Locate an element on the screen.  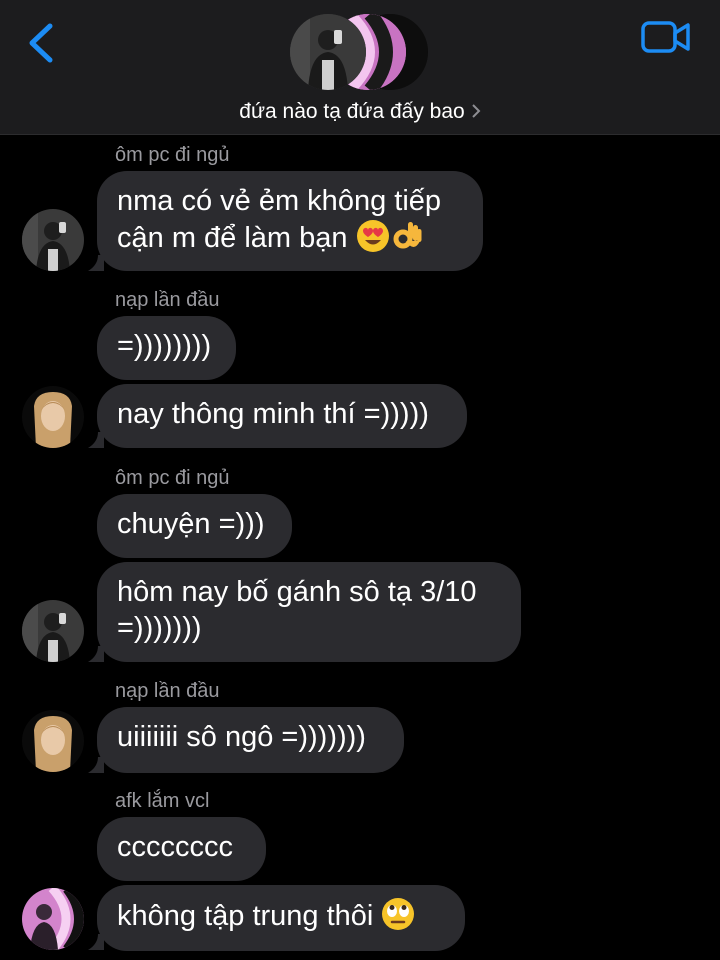
chat-header: đứa nào tạ đứa đấy bao is located at coordinates (360, 67).